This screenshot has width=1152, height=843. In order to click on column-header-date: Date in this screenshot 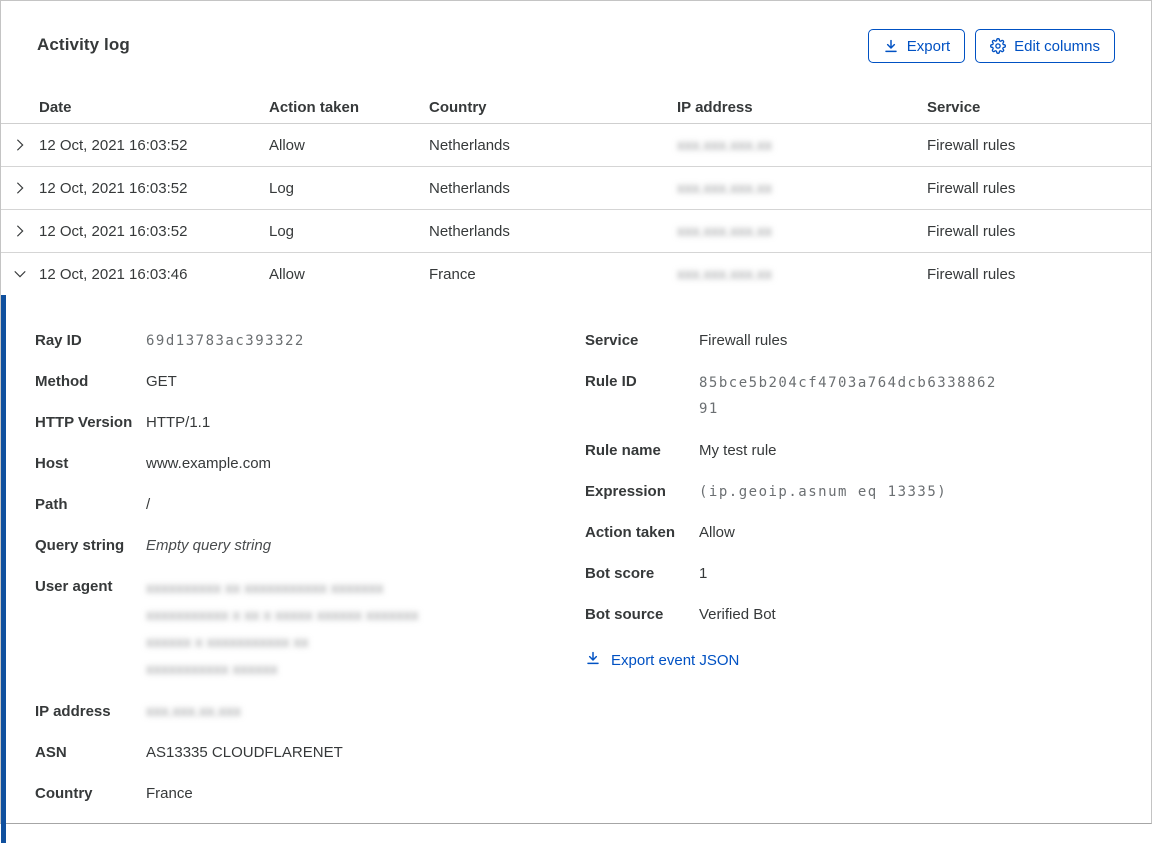, I will do `click(55, 107)`.